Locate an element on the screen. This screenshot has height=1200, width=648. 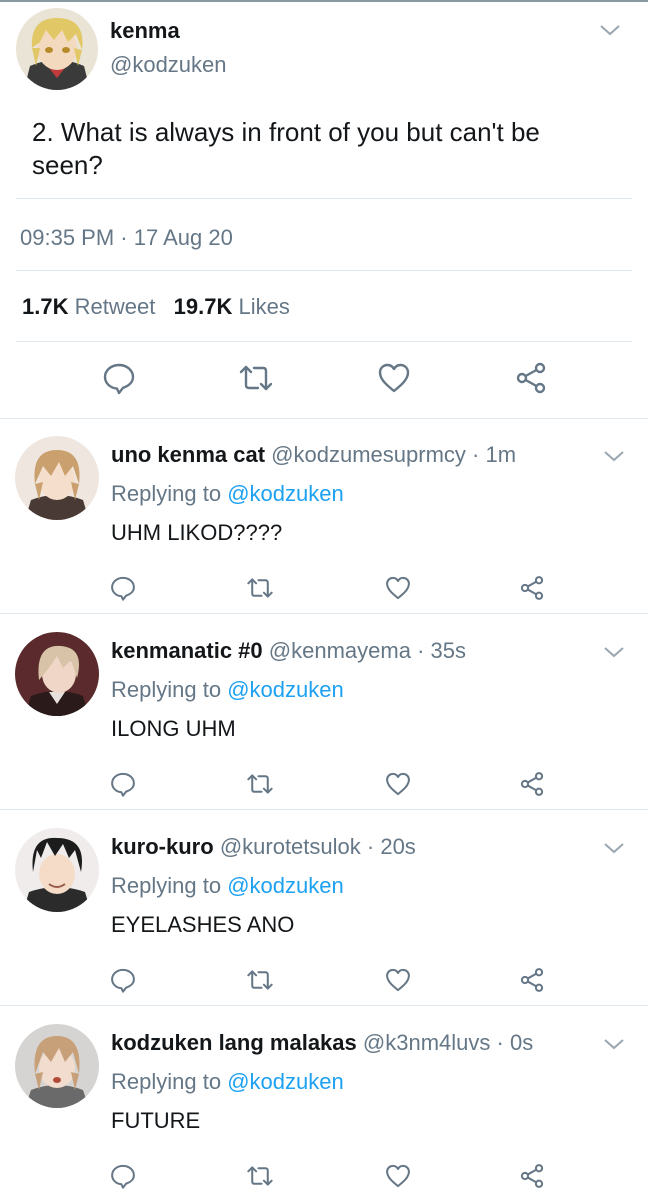
reply-author-handle: @k3nm4luvs is located at coordinates (427, 1042).